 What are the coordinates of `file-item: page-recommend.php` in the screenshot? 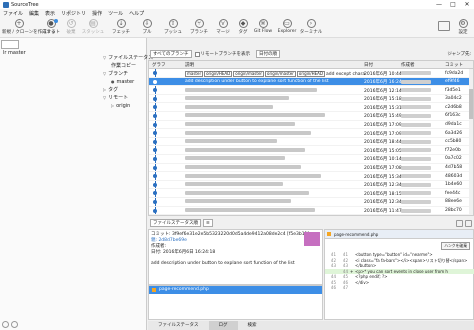 It's located at (235, 290).